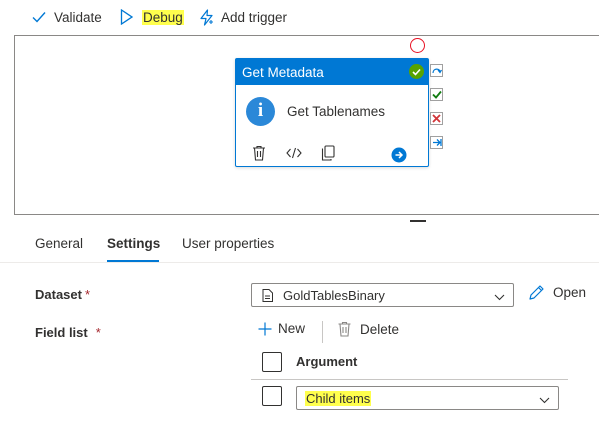  What do you see at coordinates (133, 243) in the screenshot?
I see `tab-settings: Settings` at bounding box center [133, 243].